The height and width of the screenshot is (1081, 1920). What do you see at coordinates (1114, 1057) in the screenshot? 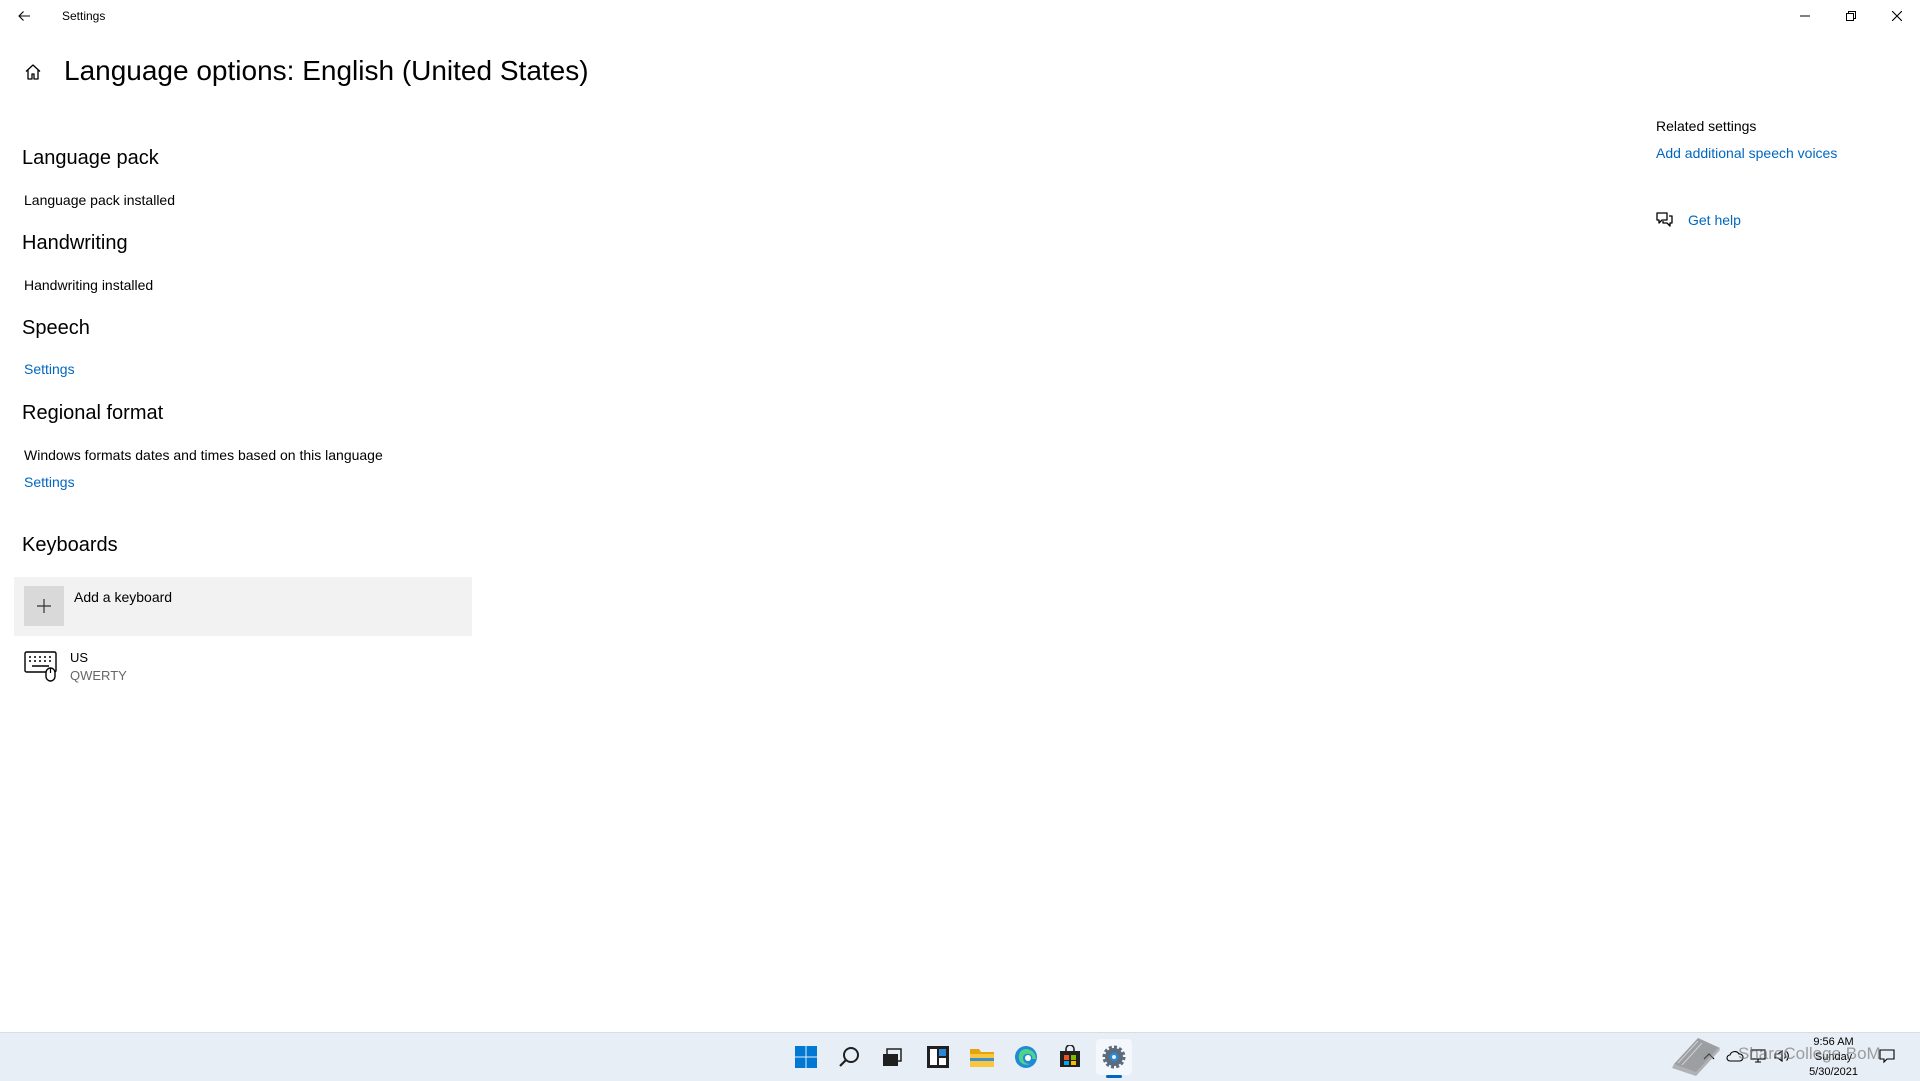
I see `settings-icon` at bounding box center [1114, 1057].